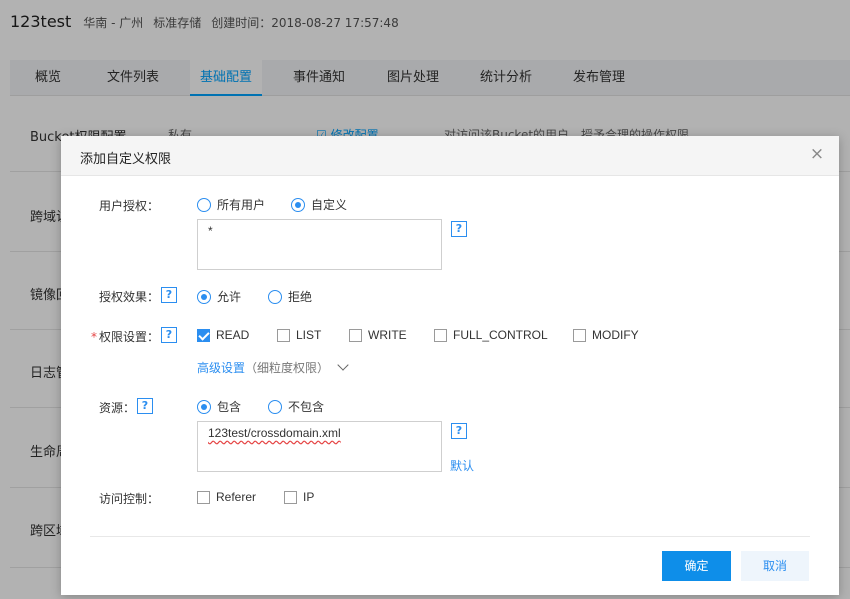 This screenshot has height=599, width=850. I want to click on user-auth-input: *, so click(319, 244).